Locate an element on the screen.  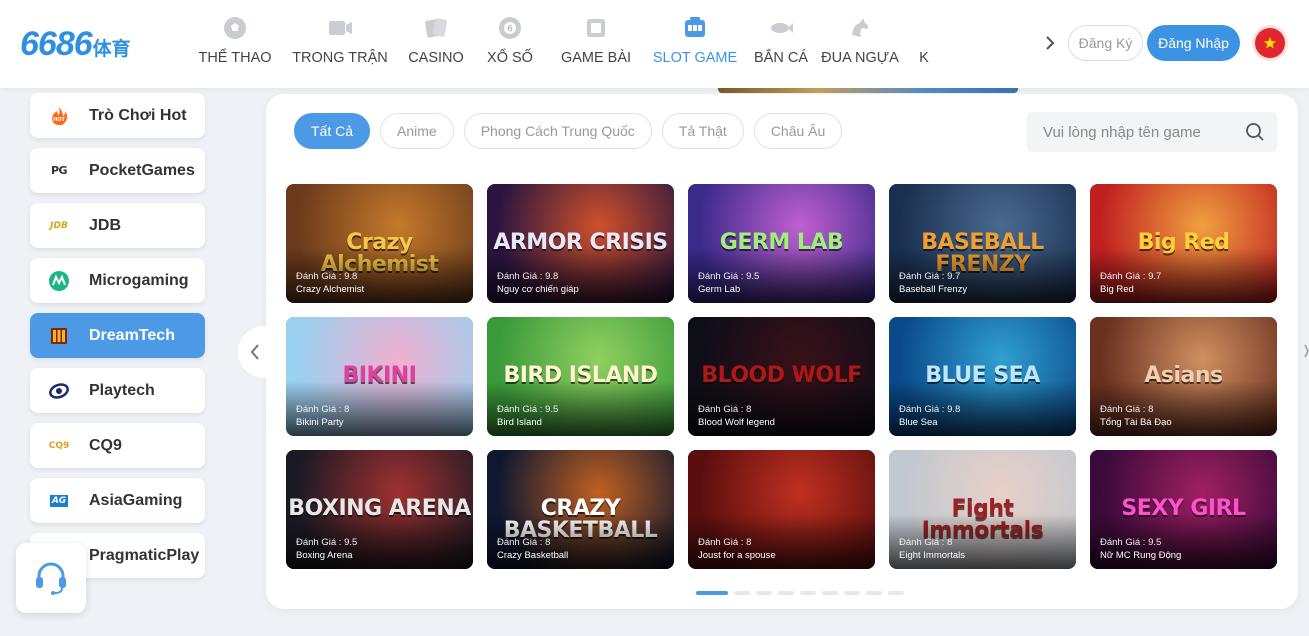
nav-item-xổ-số: 6 XỔ SỐ is located at coordinates (510, 44).